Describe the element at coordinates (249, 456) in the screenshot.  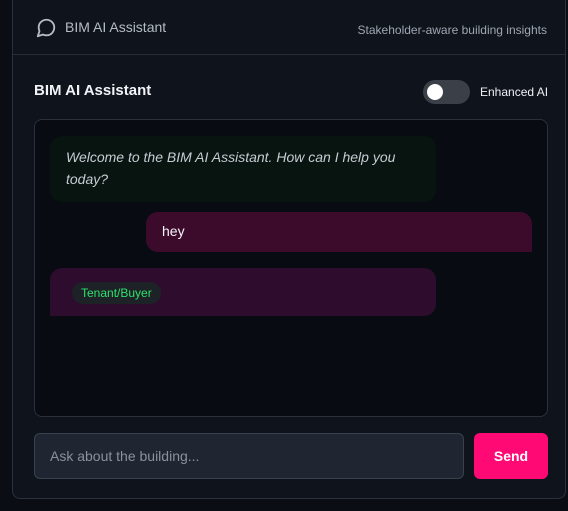
I see `message-input` at that location.